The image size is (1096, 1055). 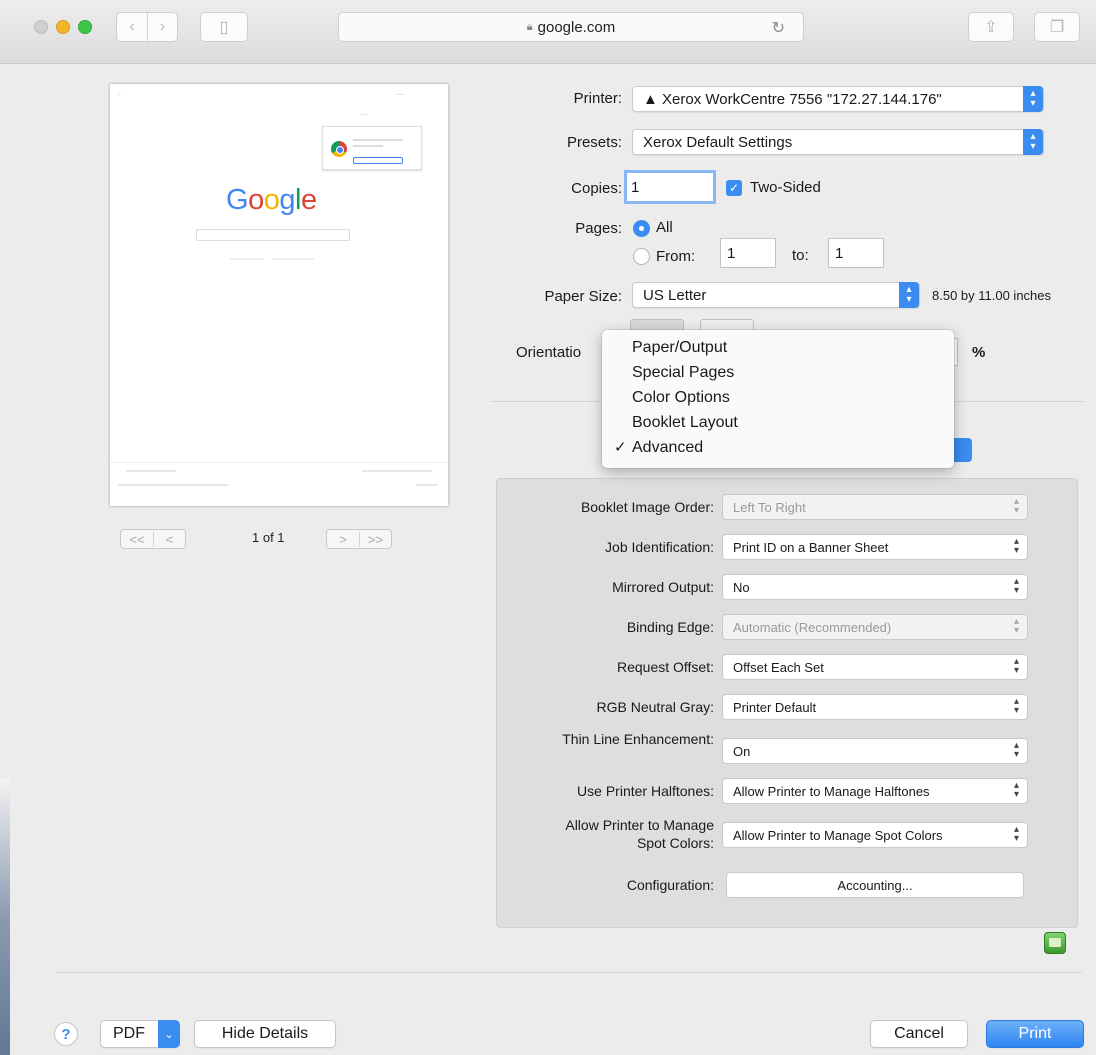 I want to click on copies-field: 1, so click(x=670, y=187).